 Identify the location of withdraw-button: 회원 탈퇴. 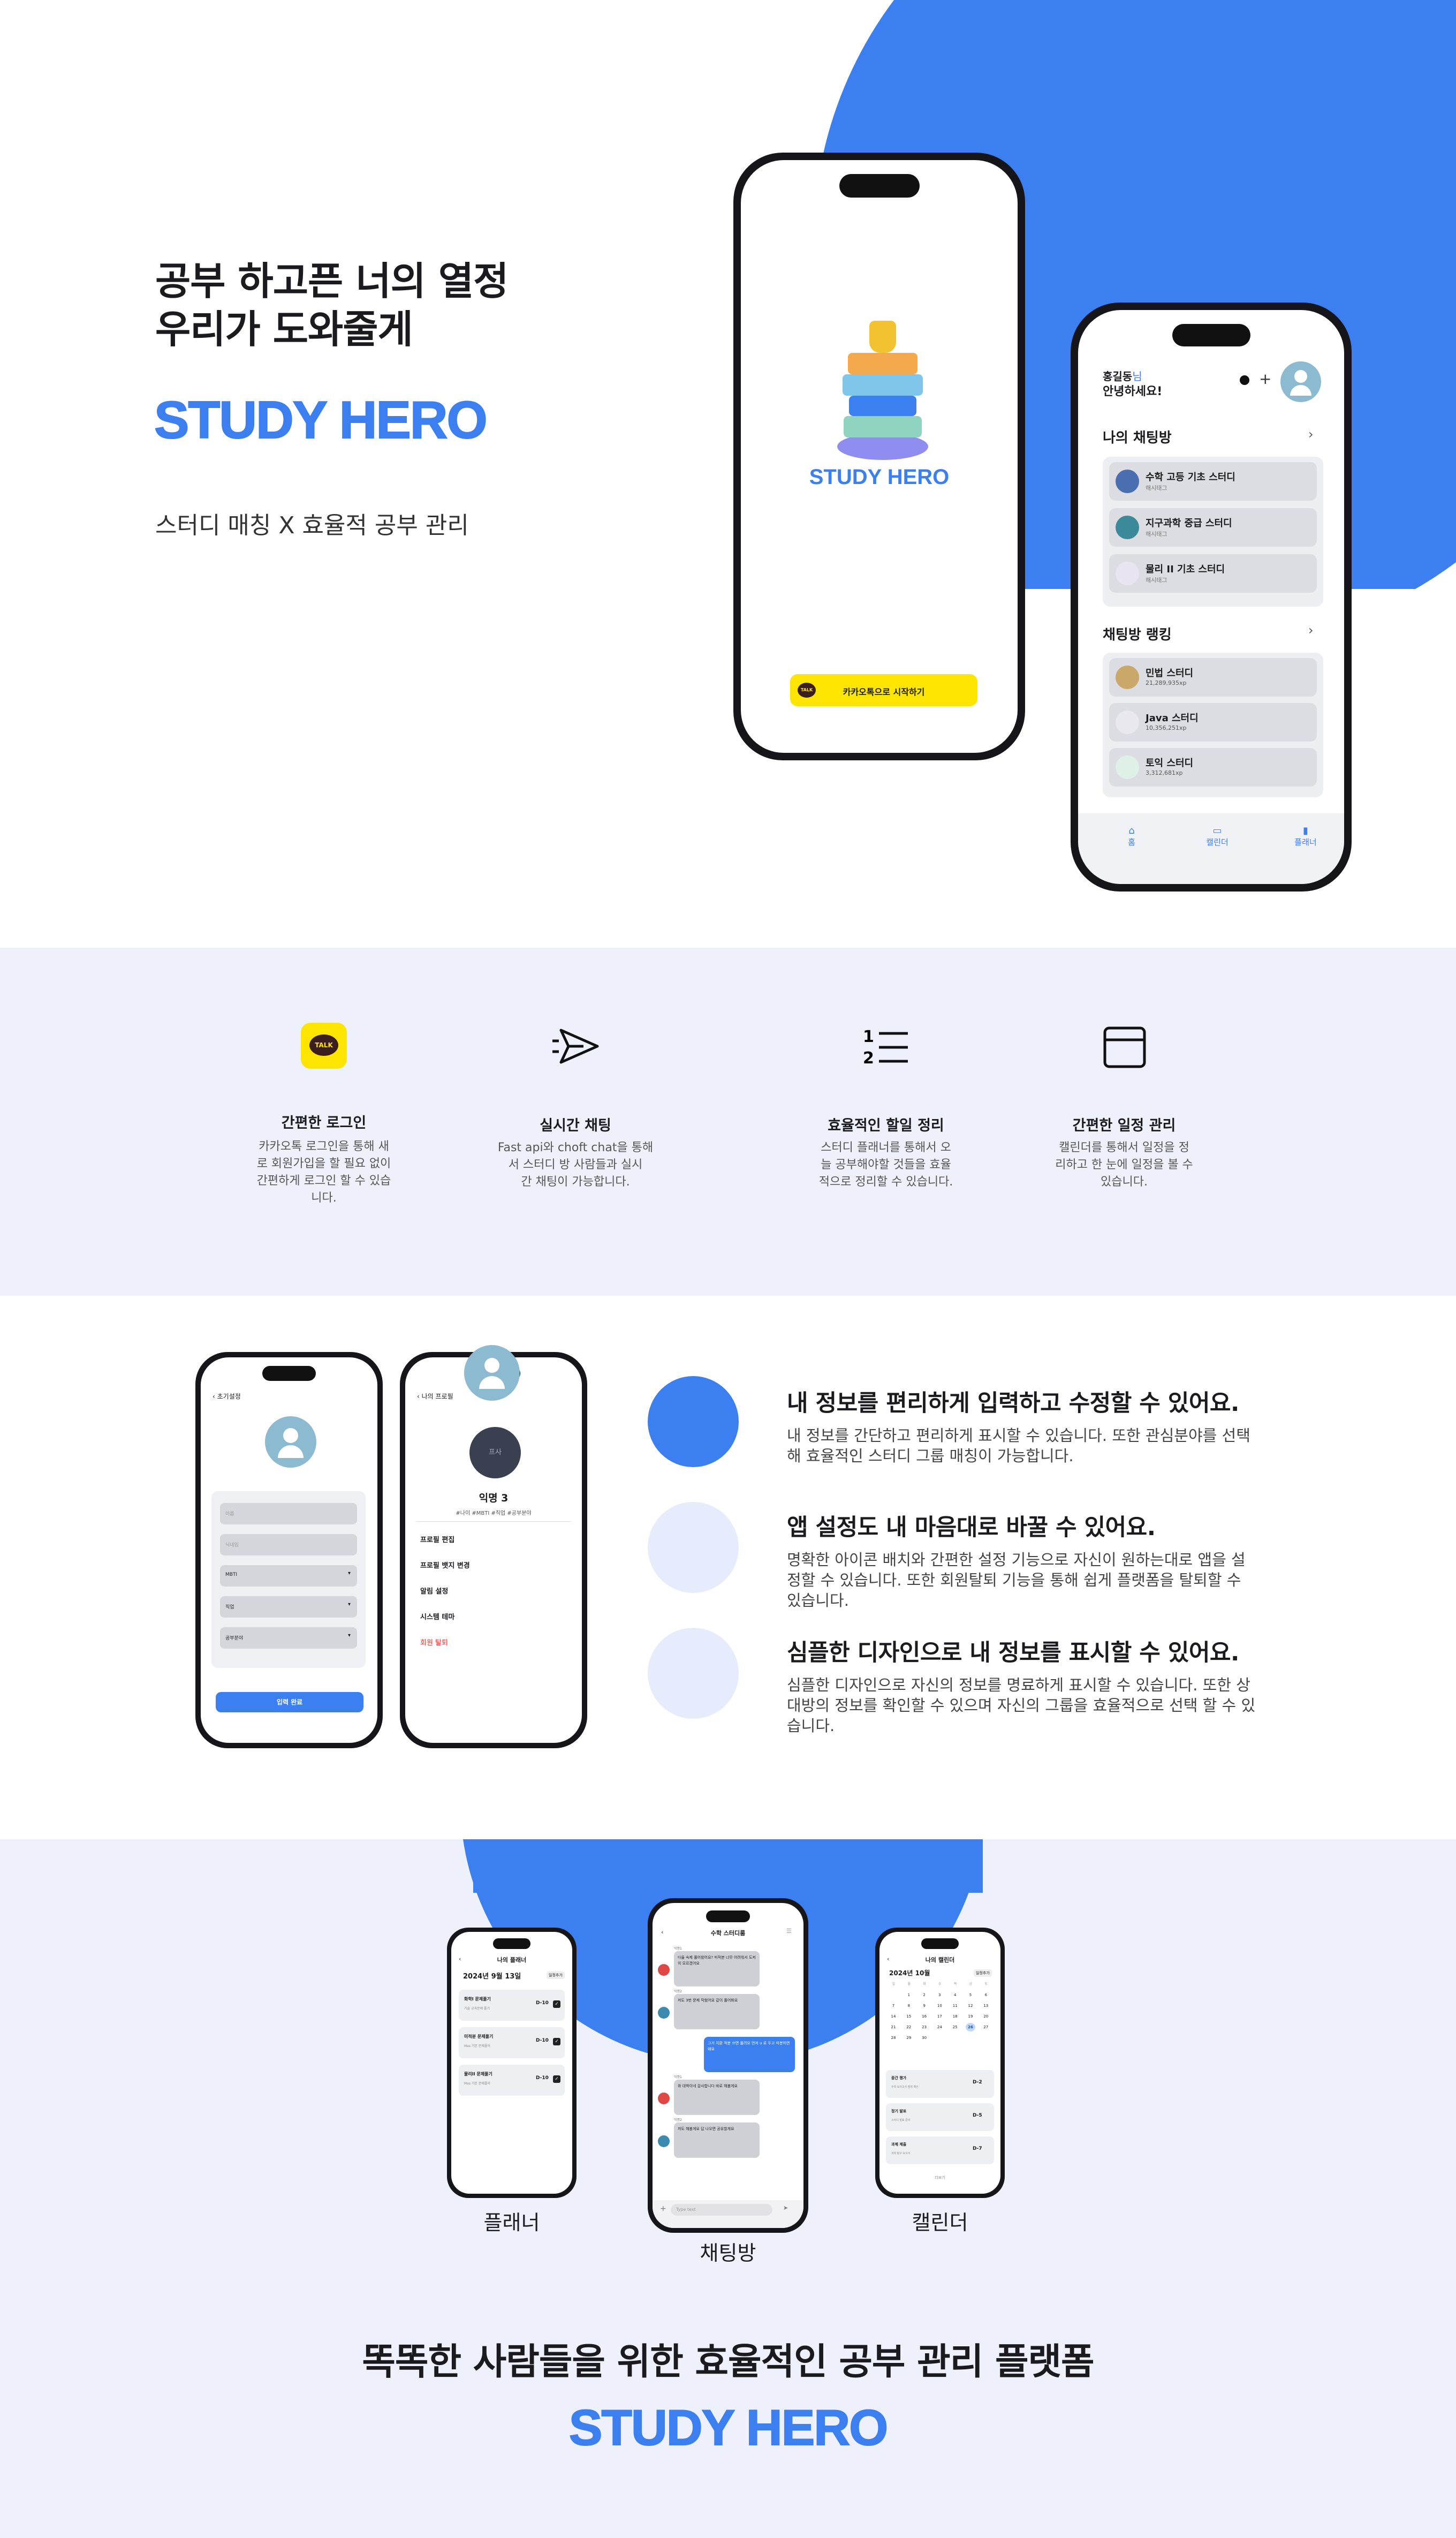
(434, 1642).